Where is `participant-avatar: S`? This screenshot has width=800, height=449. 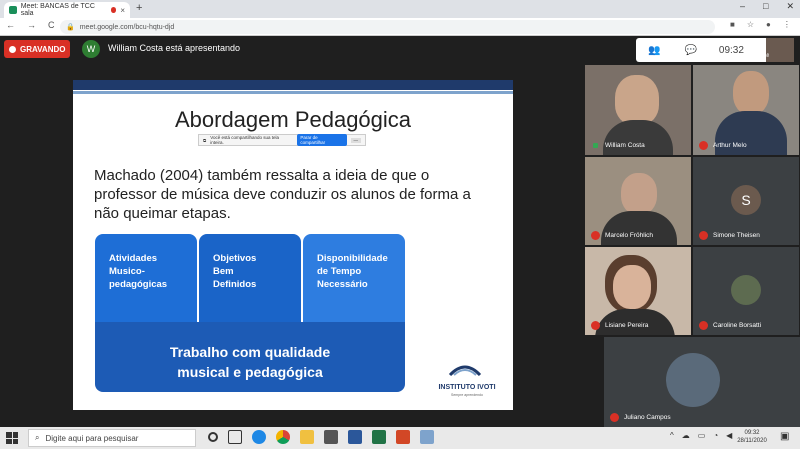
participant-avatar: S is located at coordinates (746, 200).